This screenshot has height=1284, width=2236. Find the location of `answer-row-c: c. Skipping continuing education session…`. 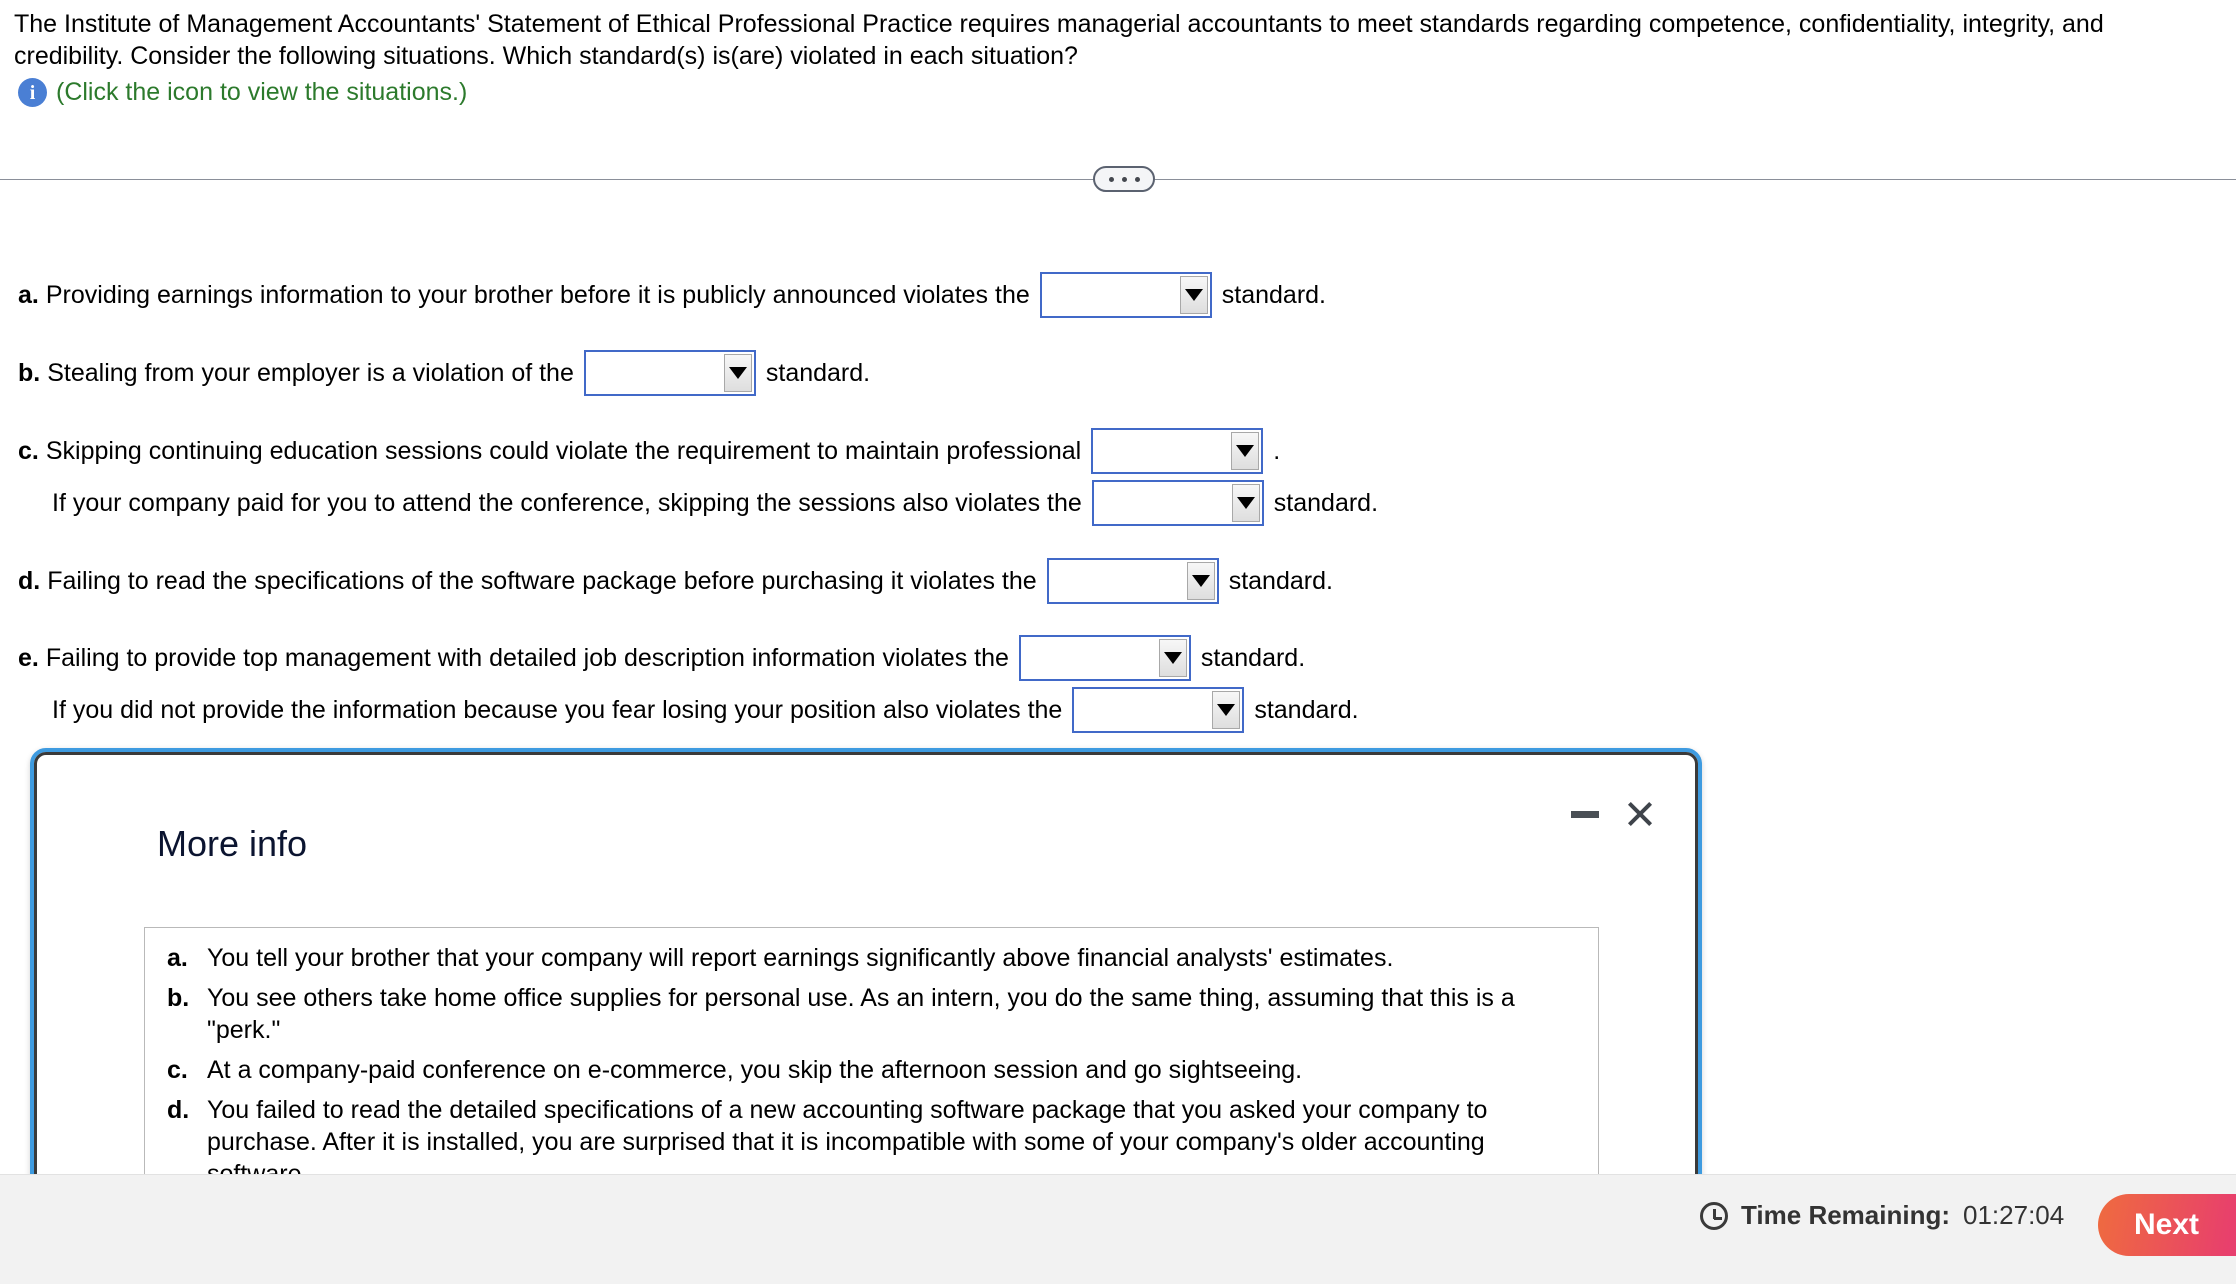

answer-row-c: c. Skipping continuing education session… is located at coordinates (649, 451).